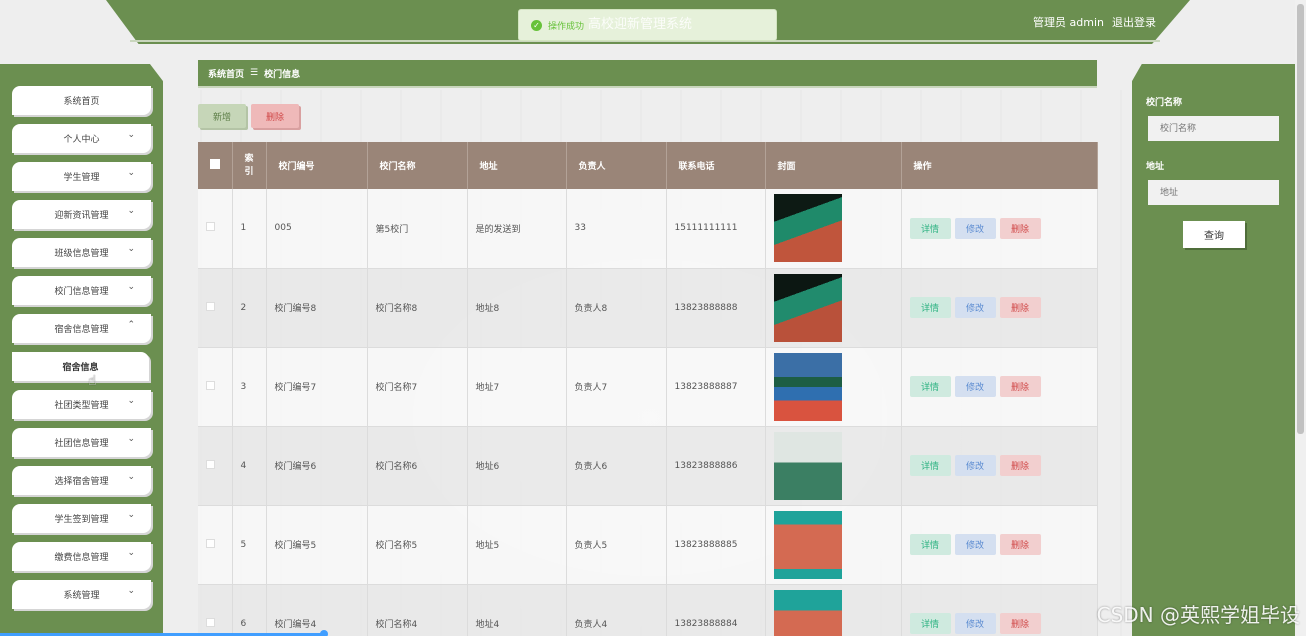 Image resolution: width=1306 pixels, height=636 pixels. I want to click on select-all-checkbox, so click(215, 164).